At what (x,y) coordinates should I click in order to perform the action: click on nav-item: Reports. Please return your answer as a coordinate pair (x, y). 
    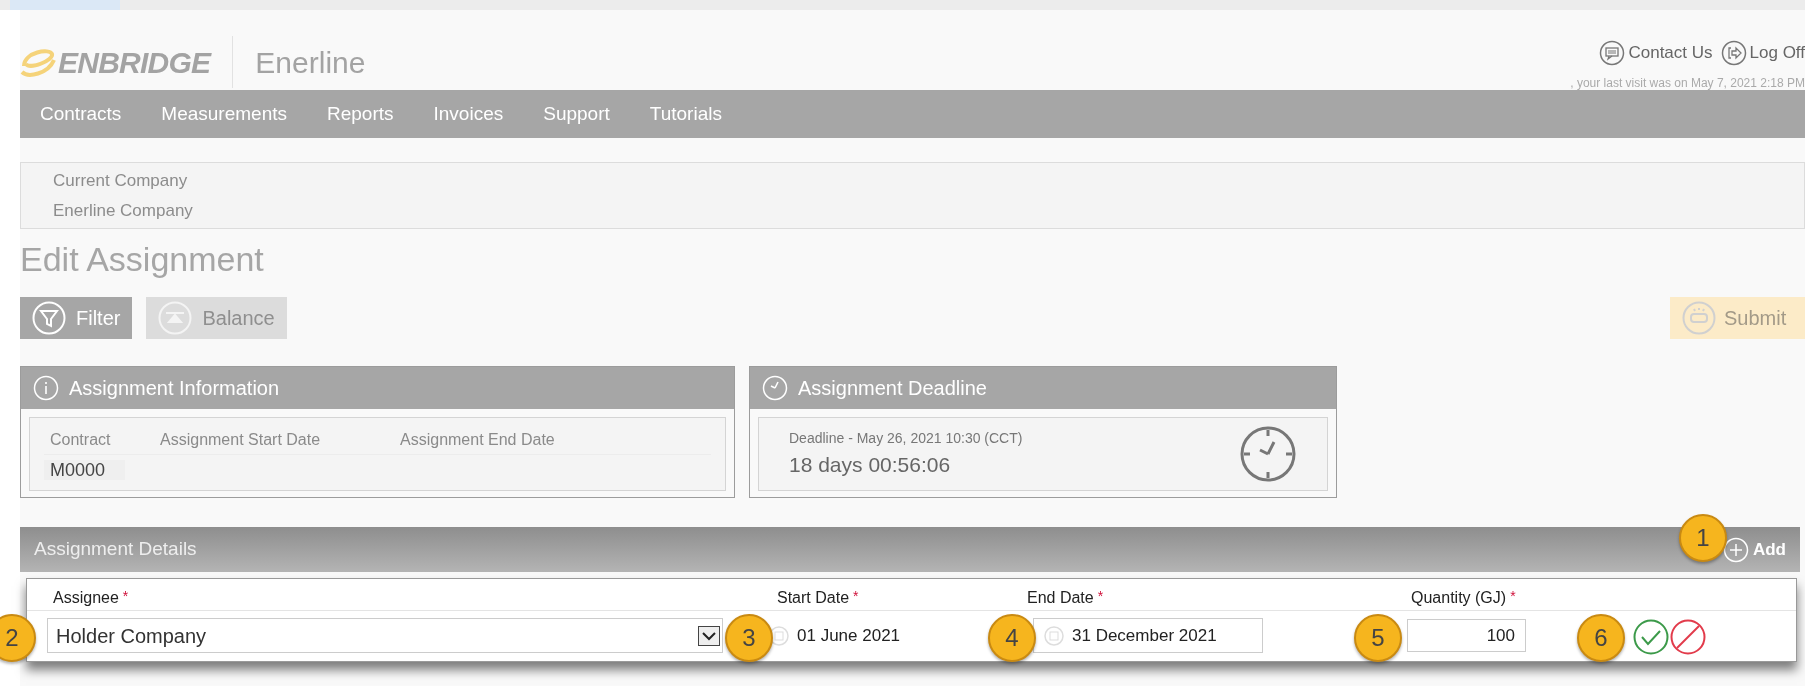
    Looking at the image, I should click on (360, 114).